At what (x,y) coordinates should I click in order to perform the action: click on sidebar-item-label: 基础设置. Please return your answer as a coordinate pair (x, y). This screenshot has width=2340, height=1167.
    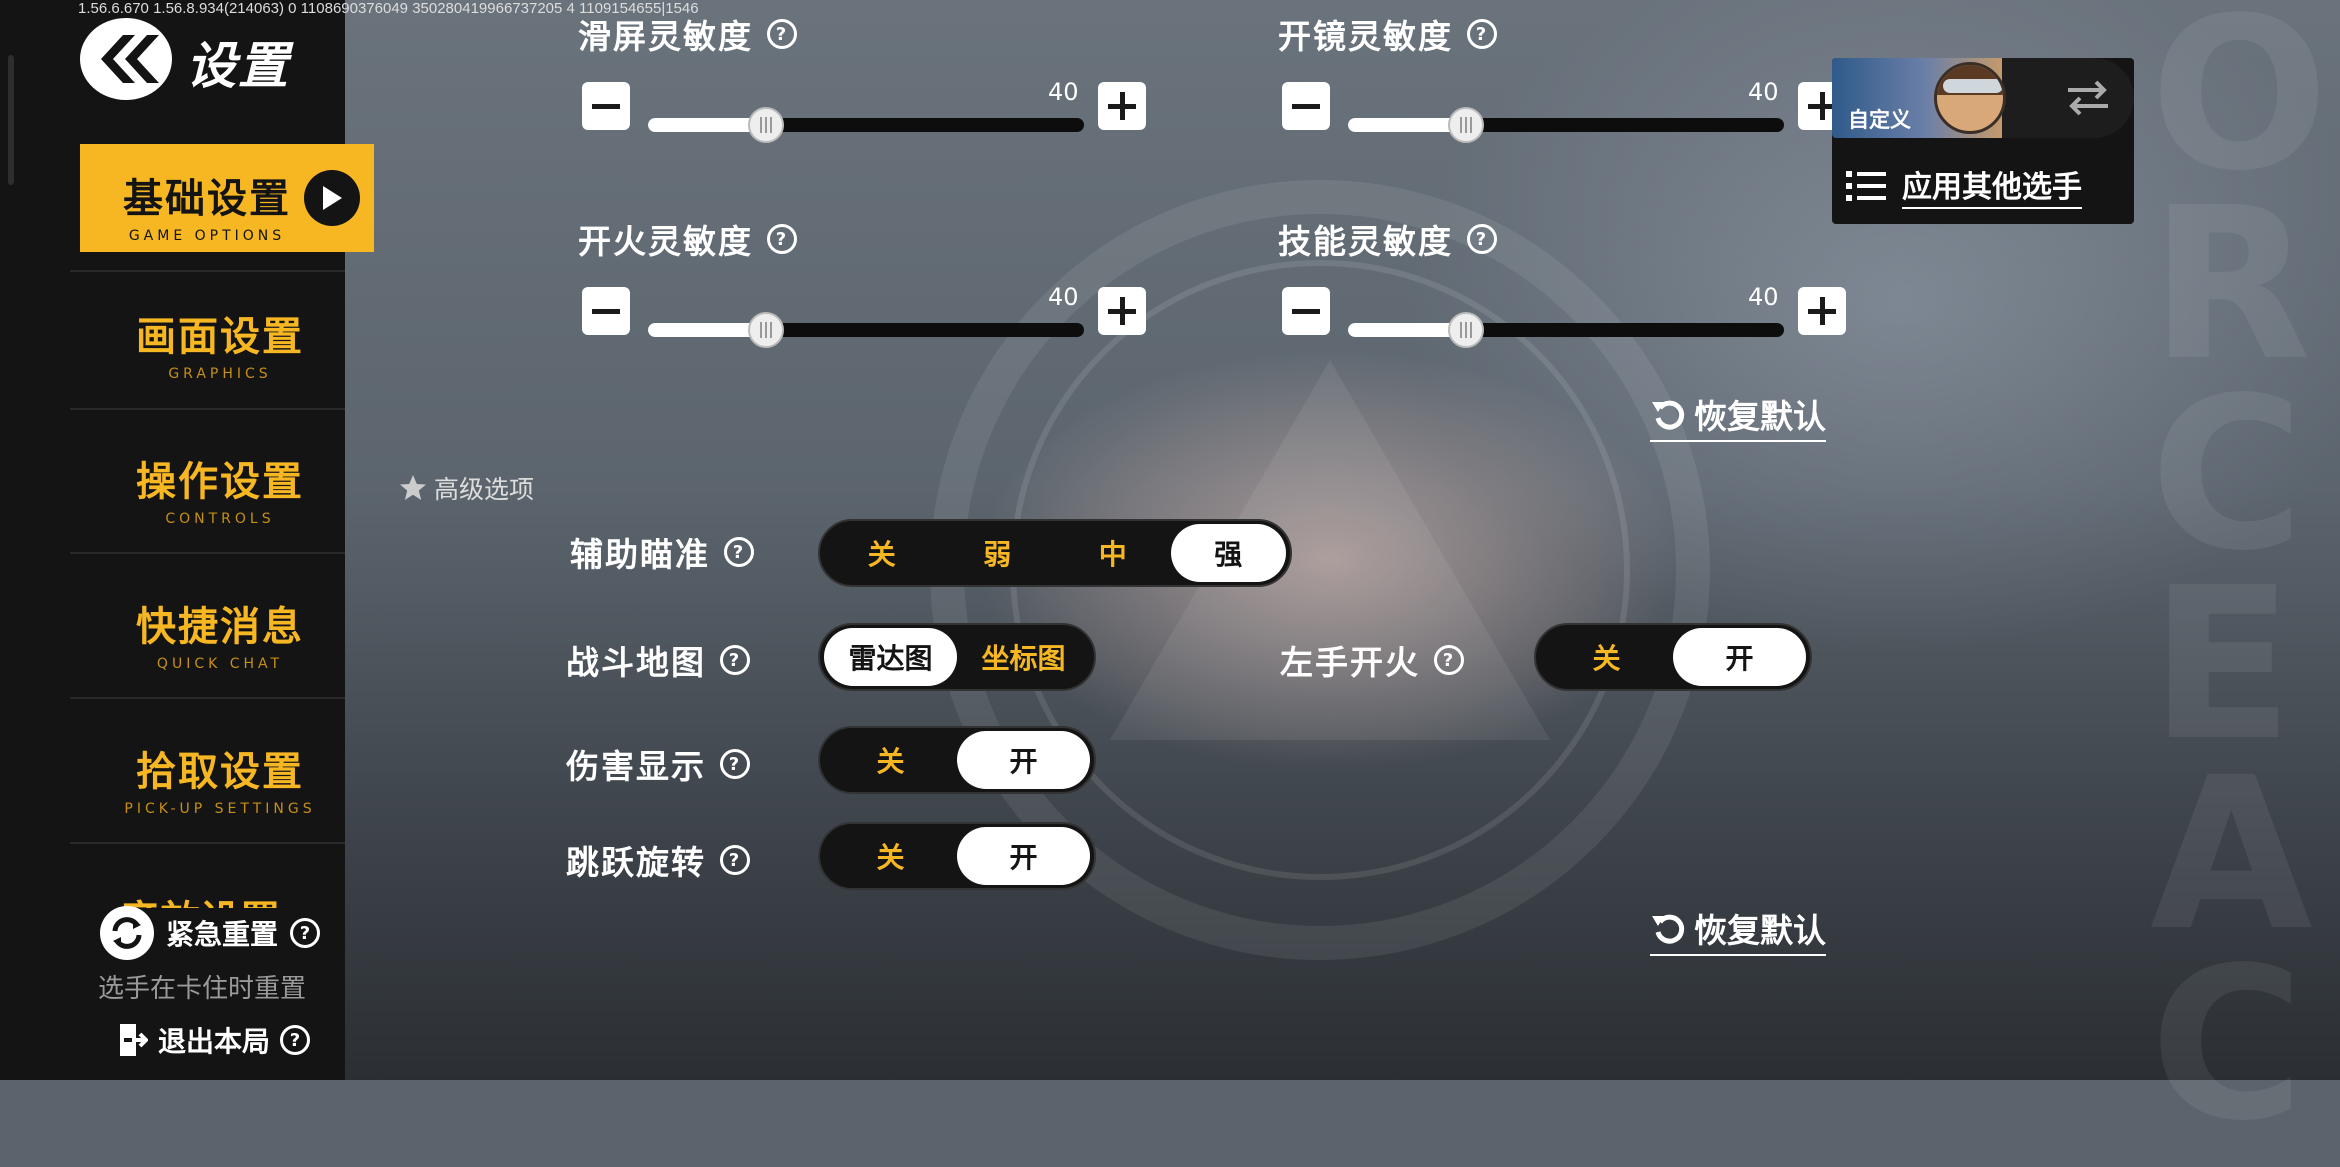
    Looking at the image, I should click on (207, 199).